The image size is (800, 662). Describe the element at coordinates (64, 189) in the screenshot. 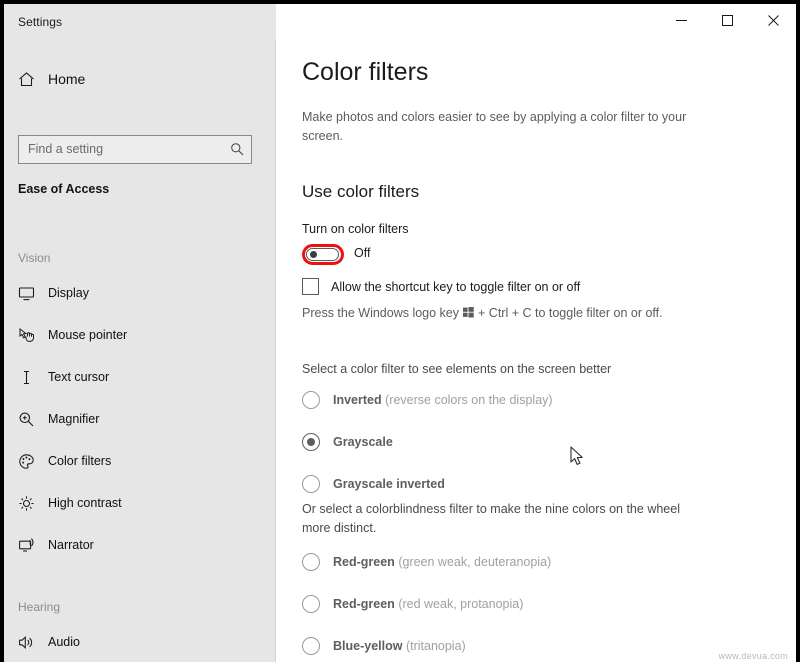

I see `category-title: Ease of Access` at that location.